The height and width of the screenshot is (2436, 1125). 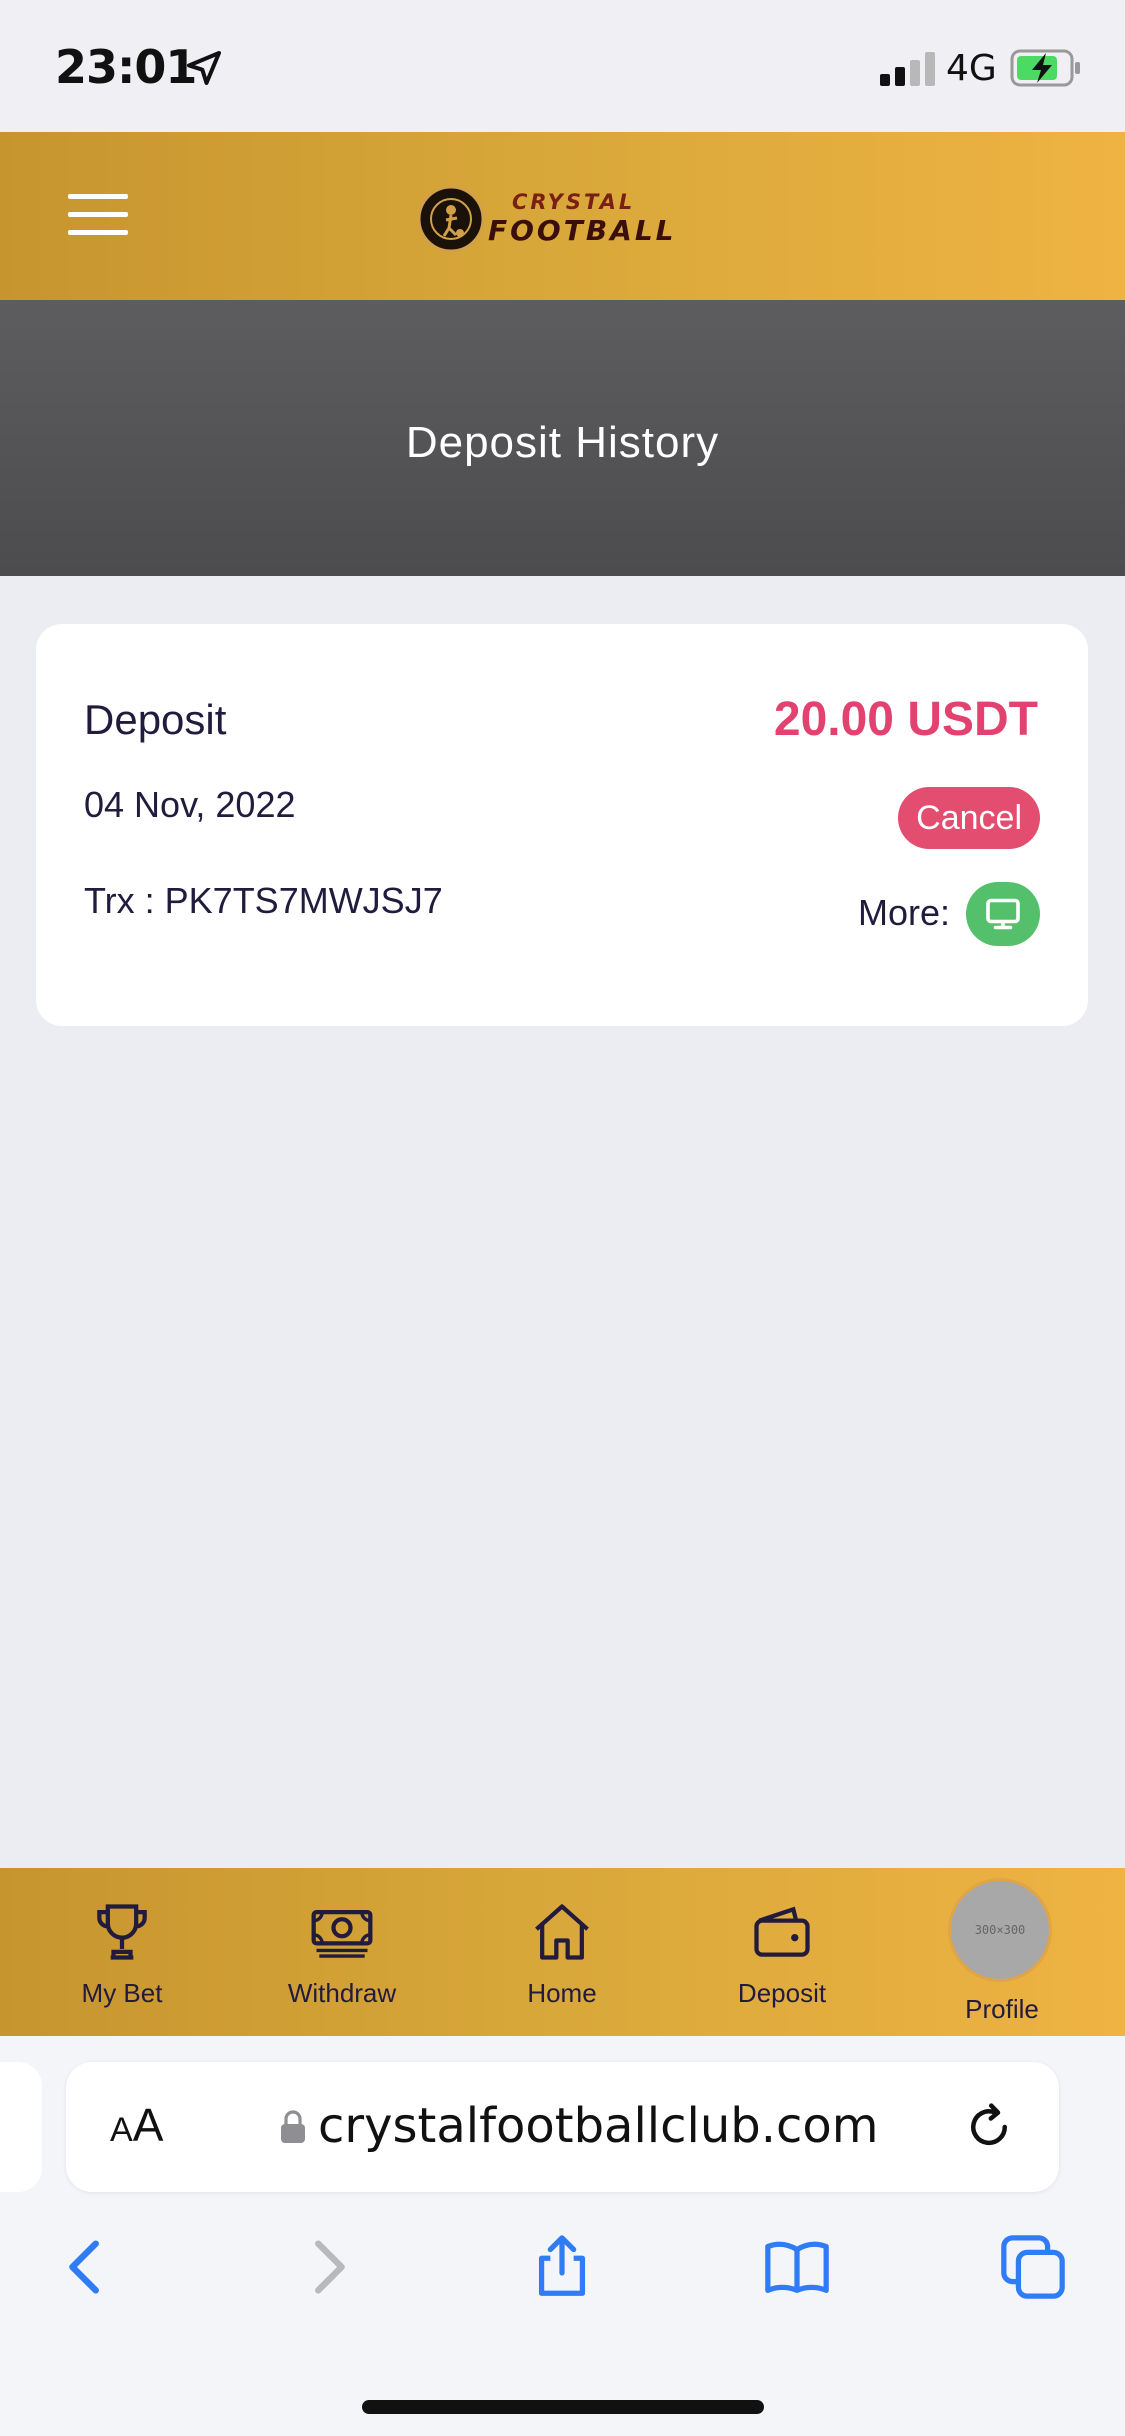 I want to click on nav-label-withdraw: Withdraw, so click(x=342, y=1993).